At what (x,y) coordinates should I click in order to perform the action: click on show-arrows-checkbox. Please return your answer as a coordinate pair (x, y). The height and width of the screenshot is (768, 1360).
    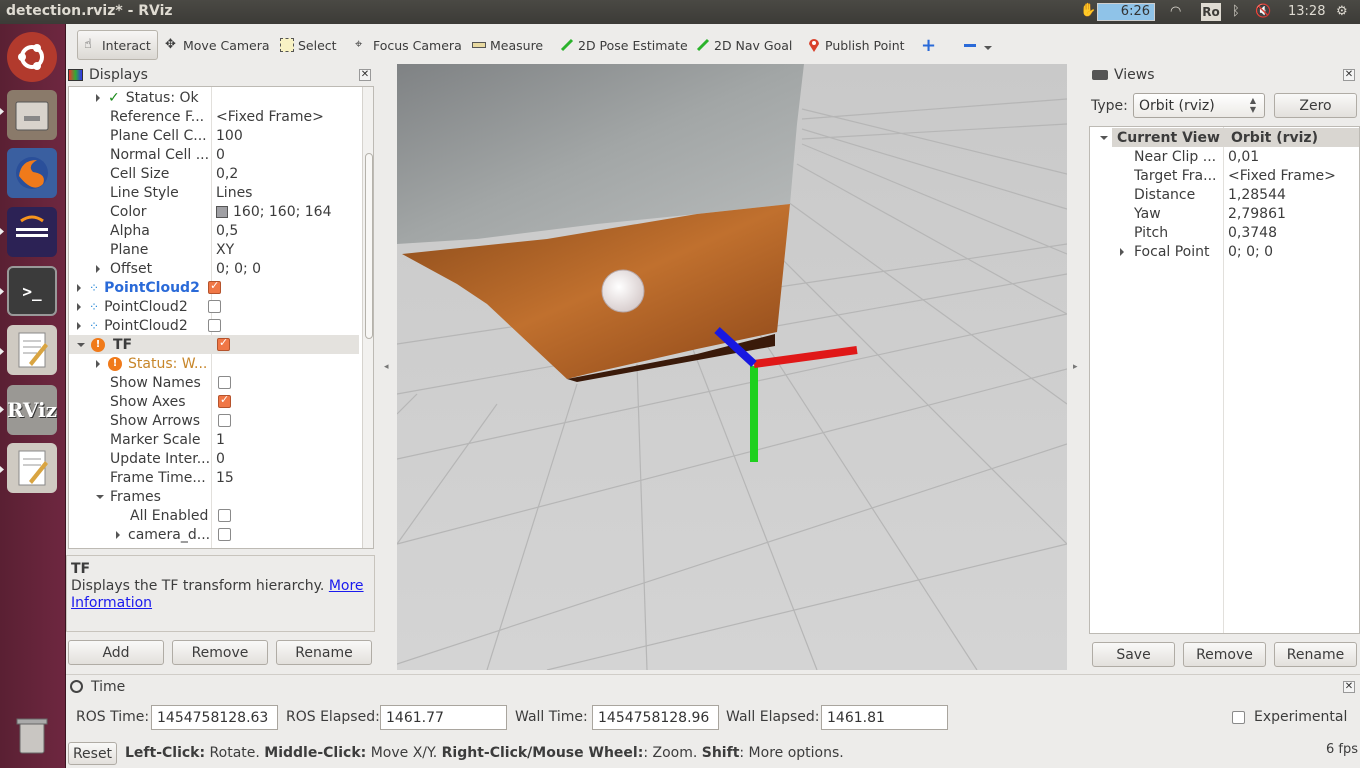
    Looking at the image, I should click on (224, 420).